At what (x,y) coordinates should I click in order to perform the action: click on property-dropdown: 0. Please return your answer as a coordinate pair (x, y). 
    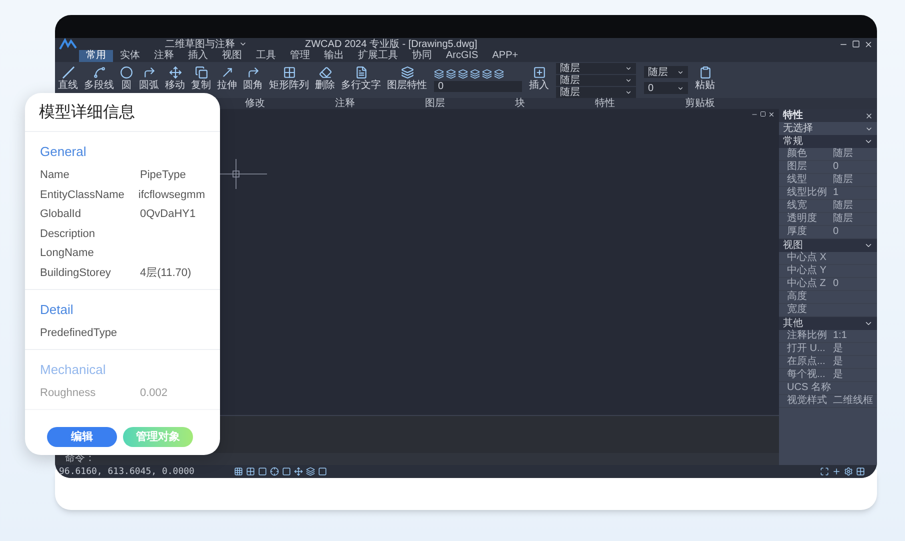
    Looking at the image, I should click on (666, 88).